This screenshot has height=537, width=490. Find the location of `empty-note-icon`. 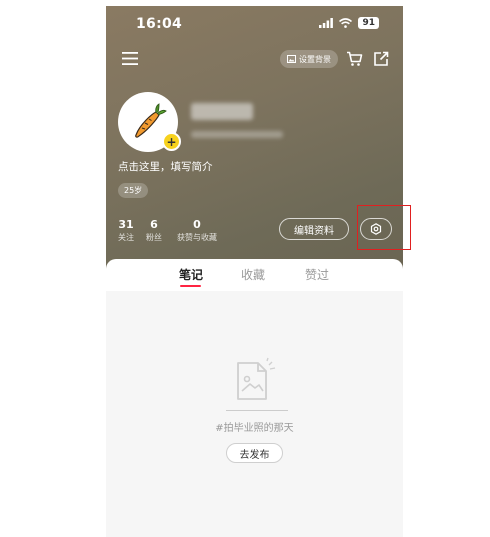

empty-note-icon is located at coordinates (256, 378).